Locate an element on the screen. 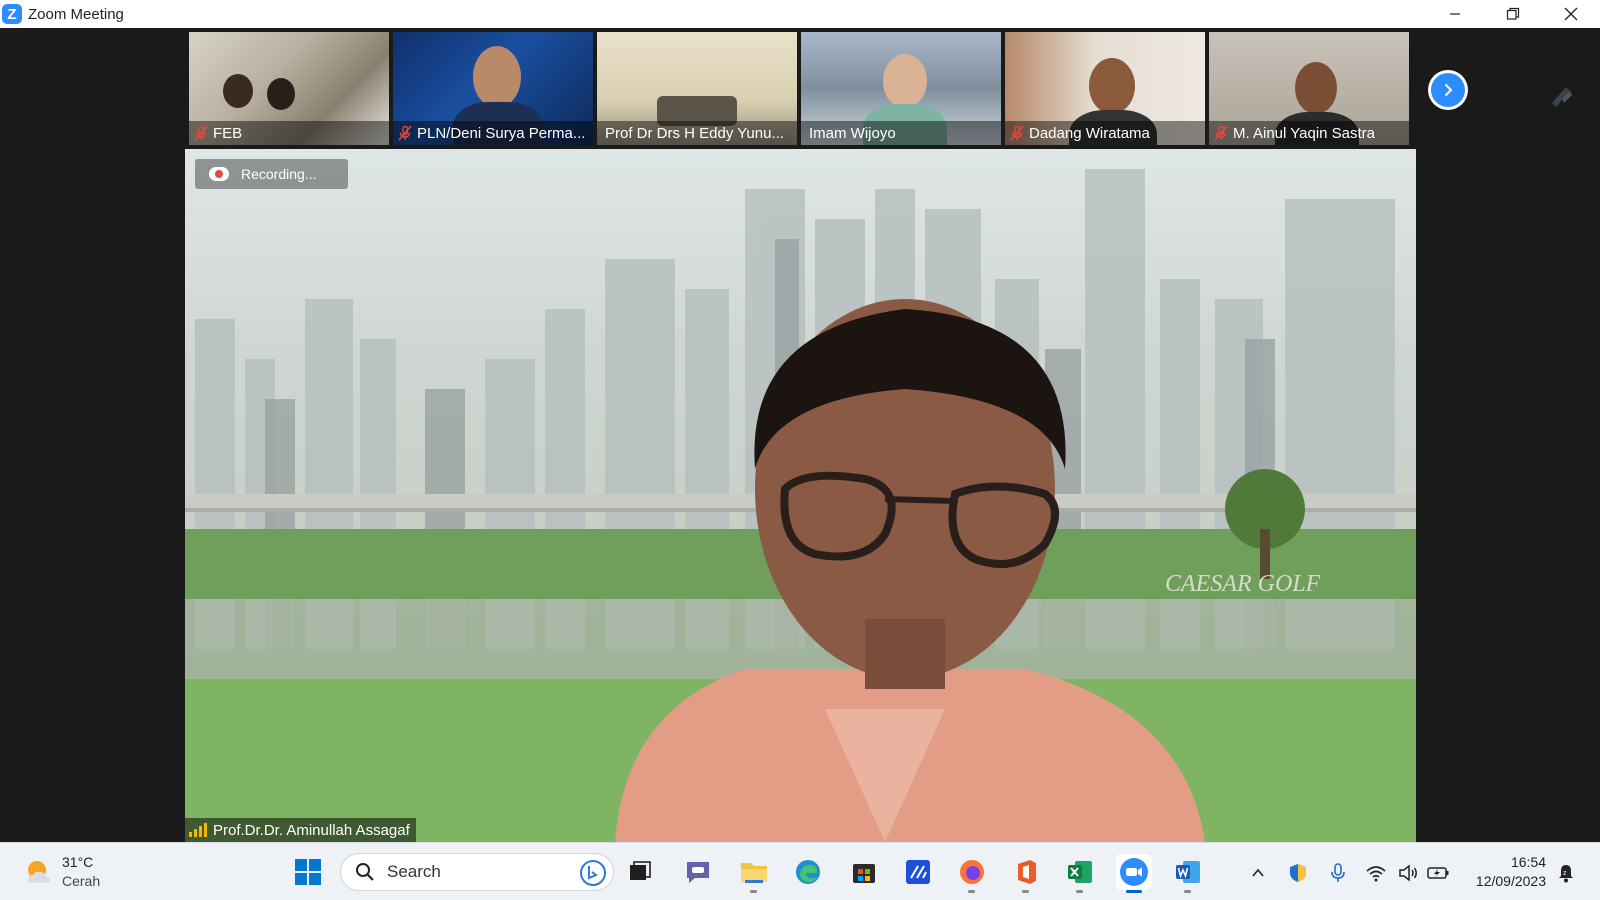 This screenshot has width=1600, height=900. excel-icon is located at coordinates (1080, 872).